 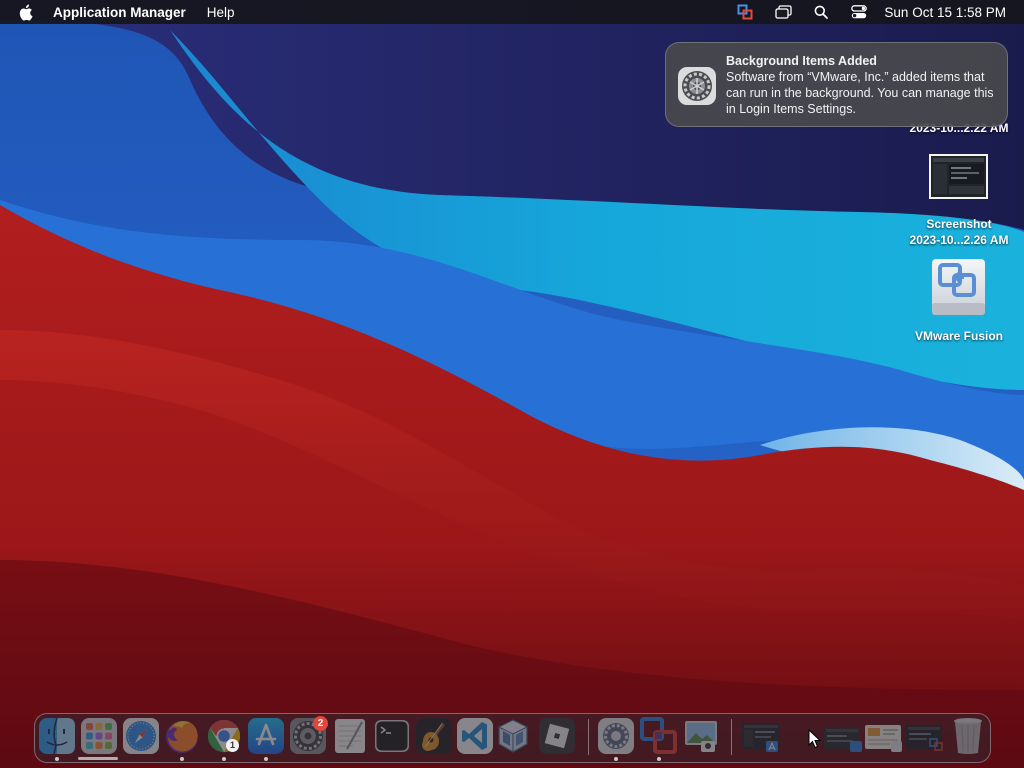 I want to click on vmware-fusion-disk-icon, so click(x=958, y=288).